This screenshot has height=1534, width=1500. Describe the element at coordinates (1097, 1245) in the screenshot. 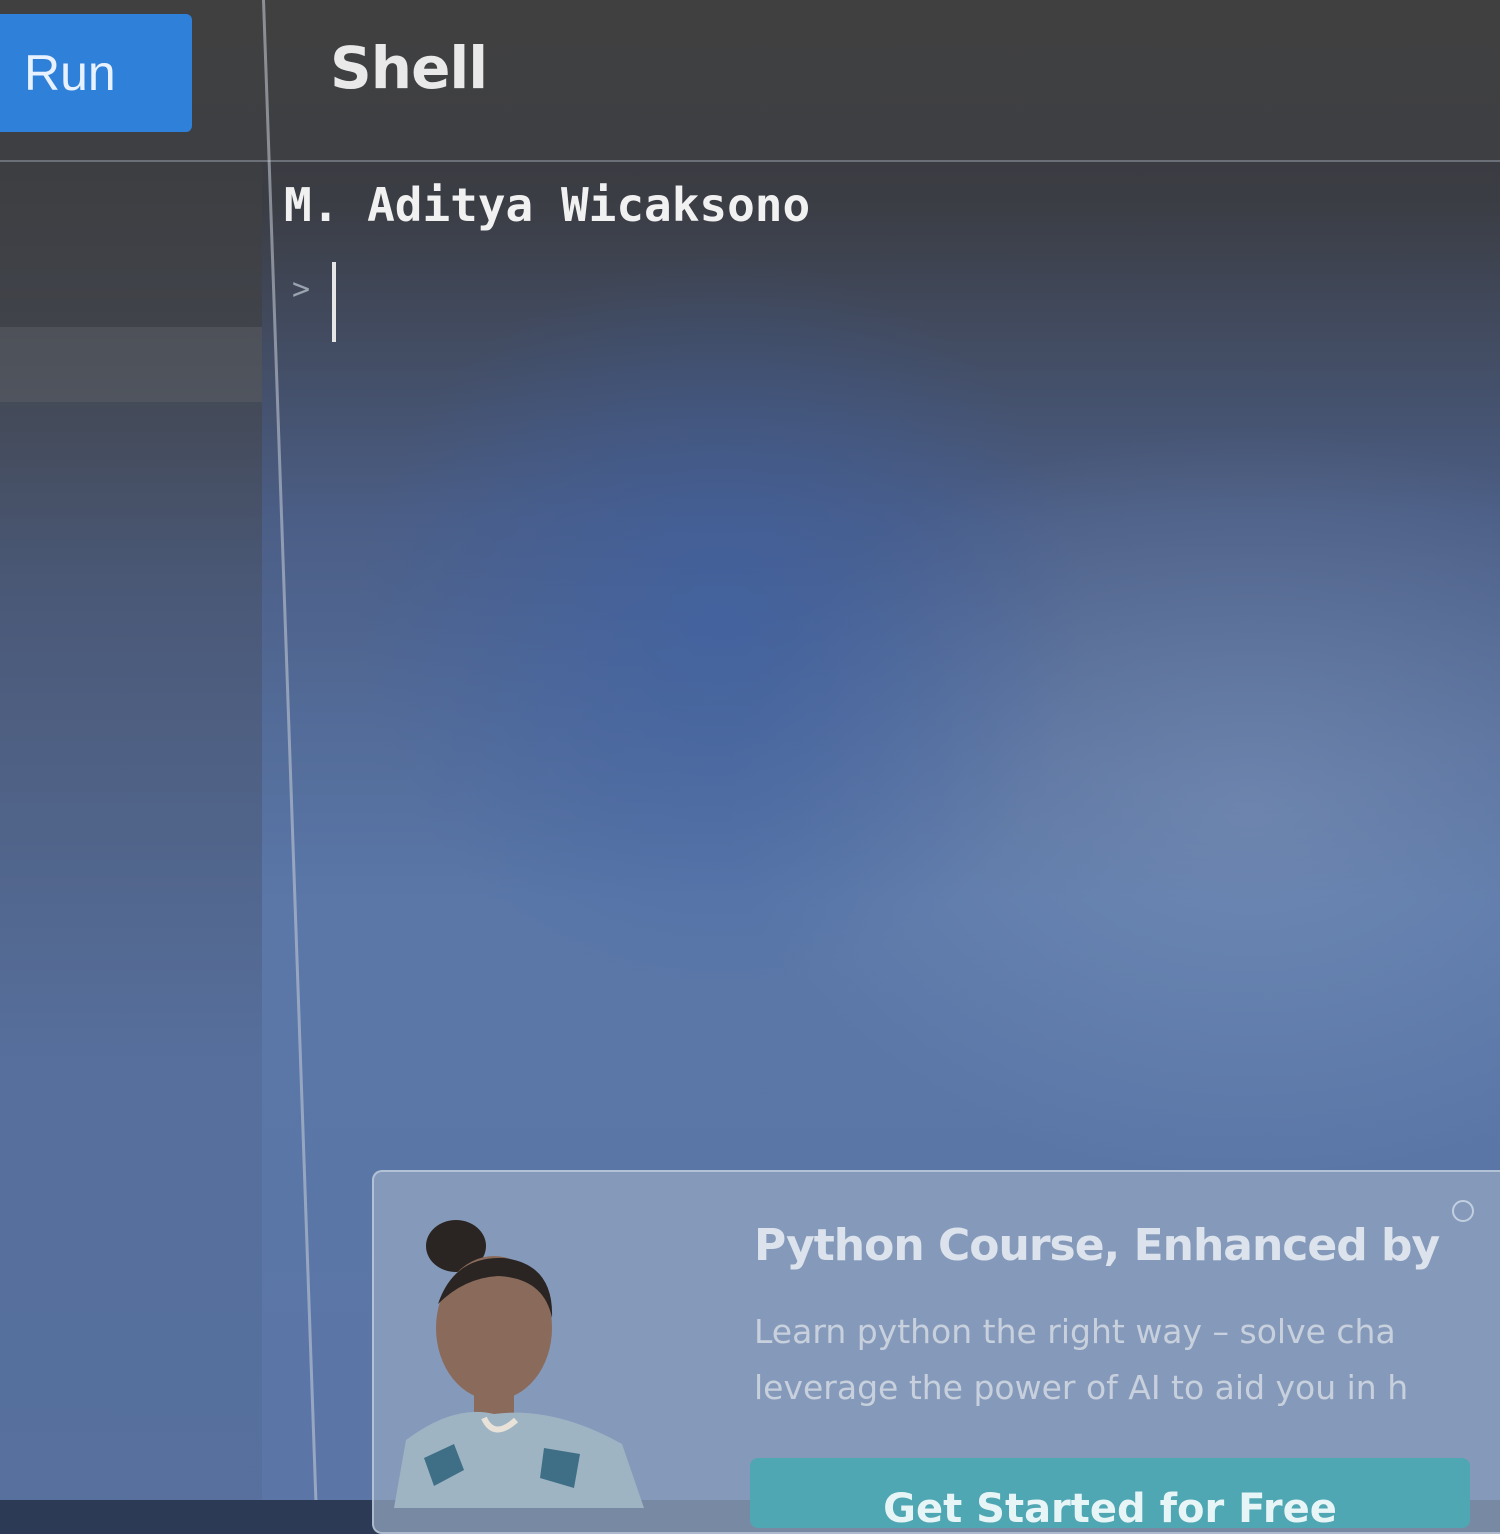

I see `promo-title: Python Course, Enhanced by` at that location.